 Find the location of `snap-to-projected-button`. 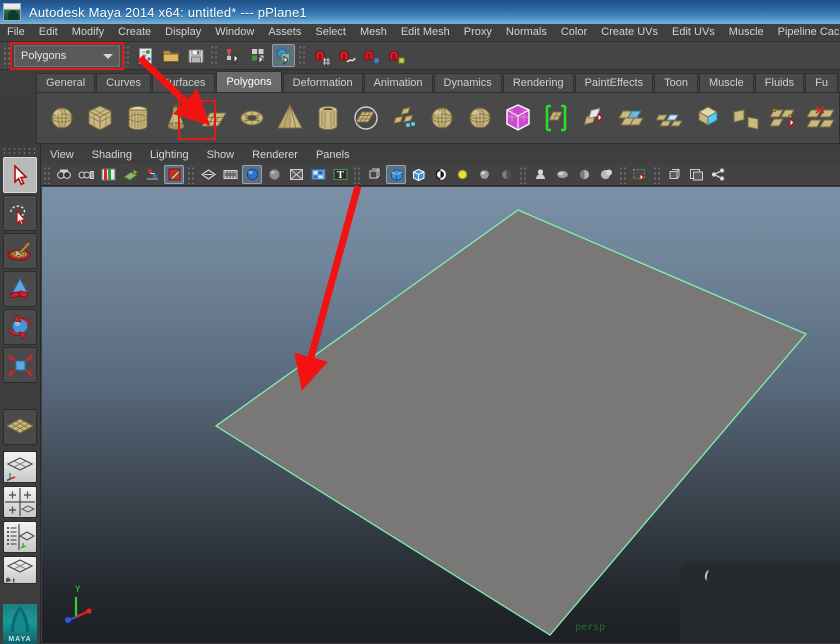

snap-to-projected-button is located at coordinates (396, 55).